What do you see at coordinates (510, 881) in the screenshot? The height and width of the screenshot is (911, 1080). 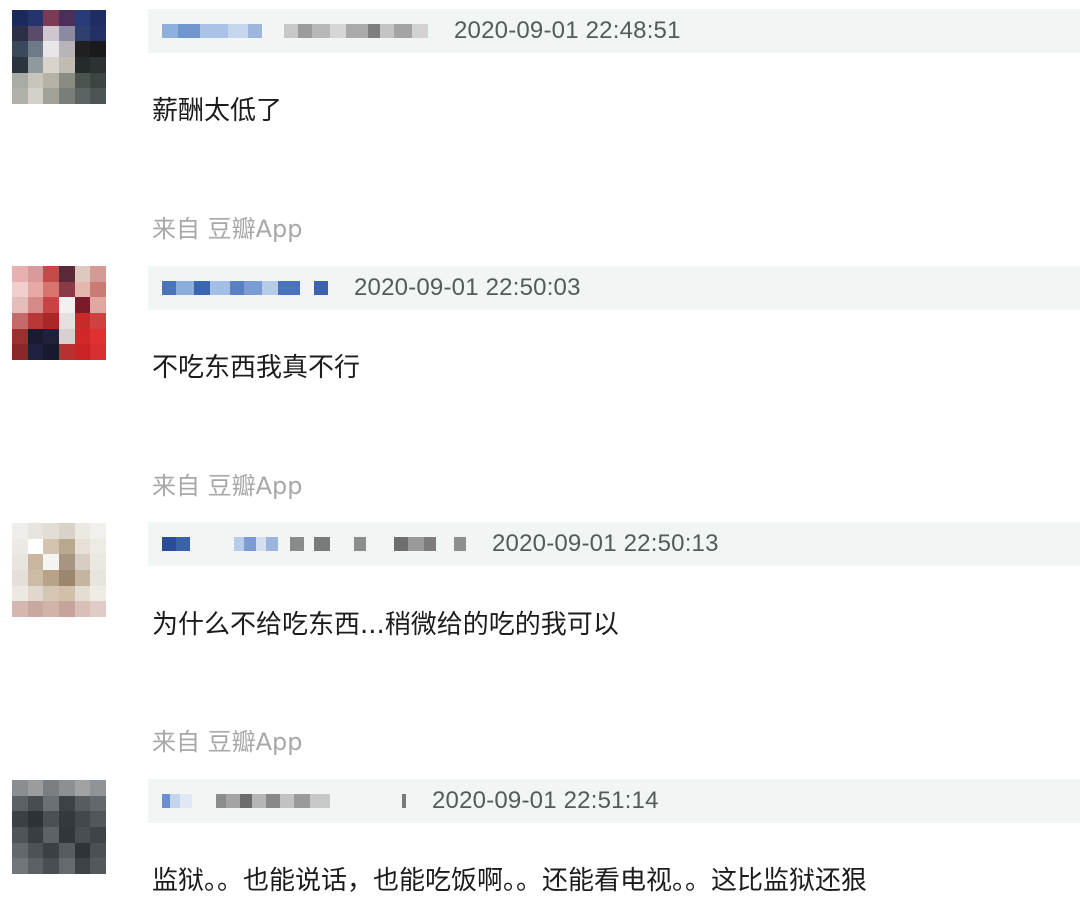 I see `comment-text: 监狱。。也能说话，也能吃饭啊。。还能看电视。。这比监狱还狠` at bounding box center [510, 881].